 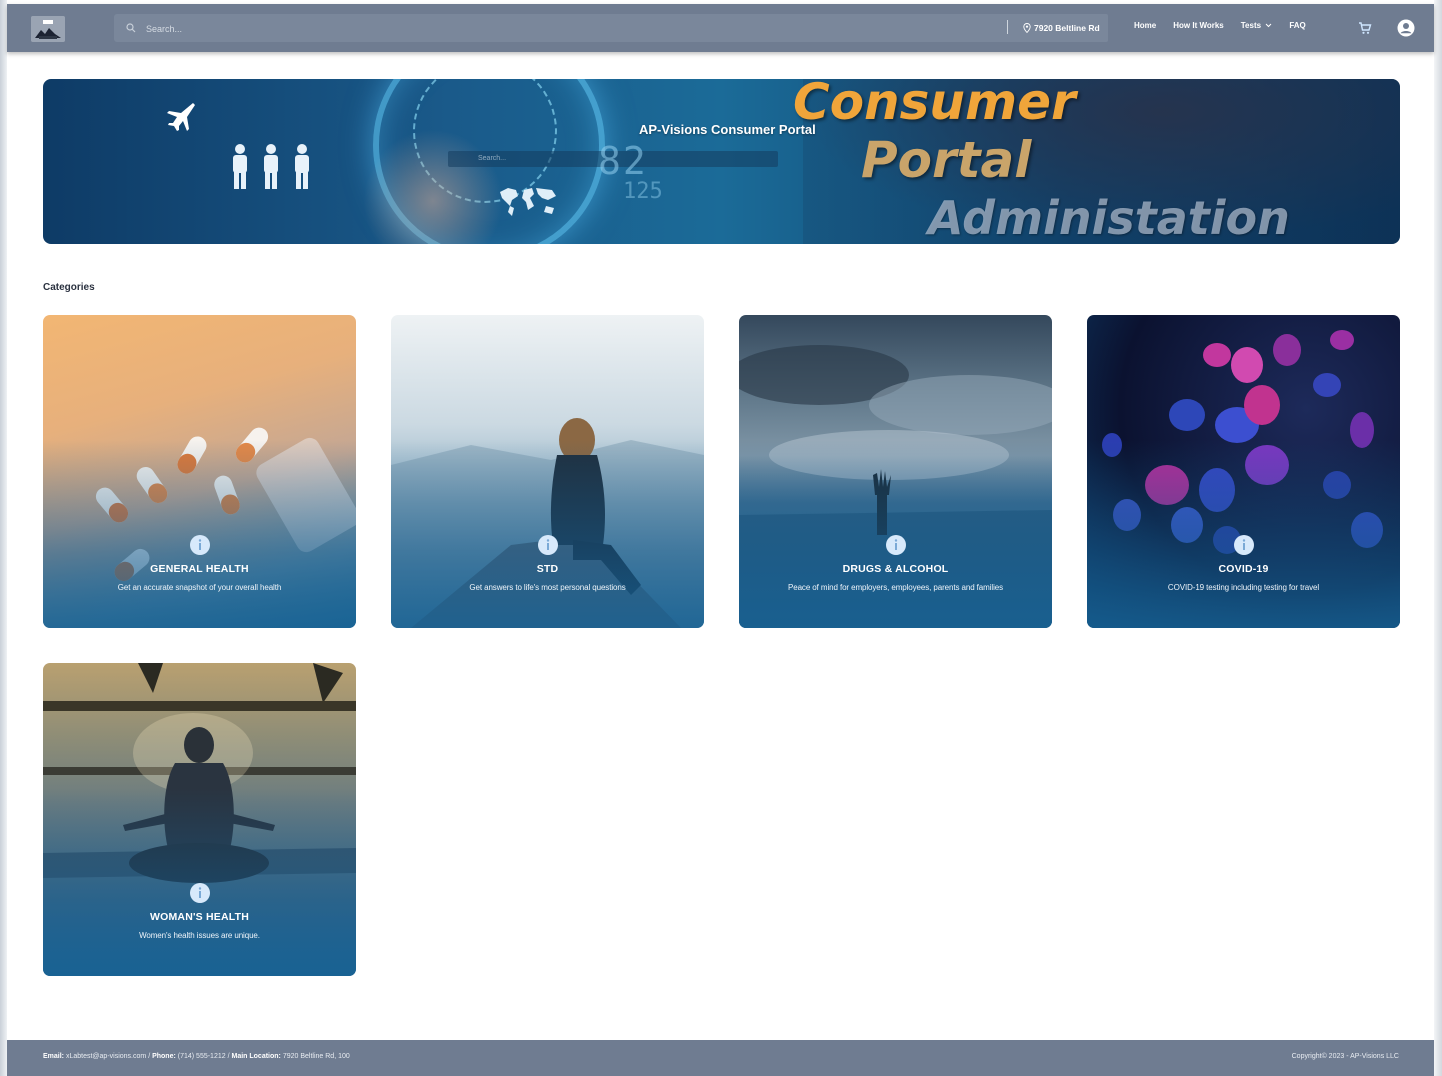 I want to click on footer-phone: (714) 555-1212, so click(x=202, y=1056).